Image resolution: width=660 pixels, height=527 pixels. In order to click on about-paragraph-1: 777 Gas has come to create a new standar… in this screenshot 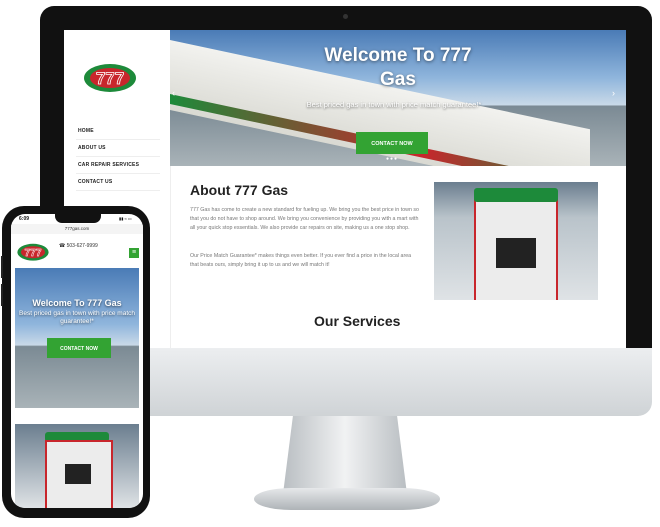, I will do `click(304, 219)`.